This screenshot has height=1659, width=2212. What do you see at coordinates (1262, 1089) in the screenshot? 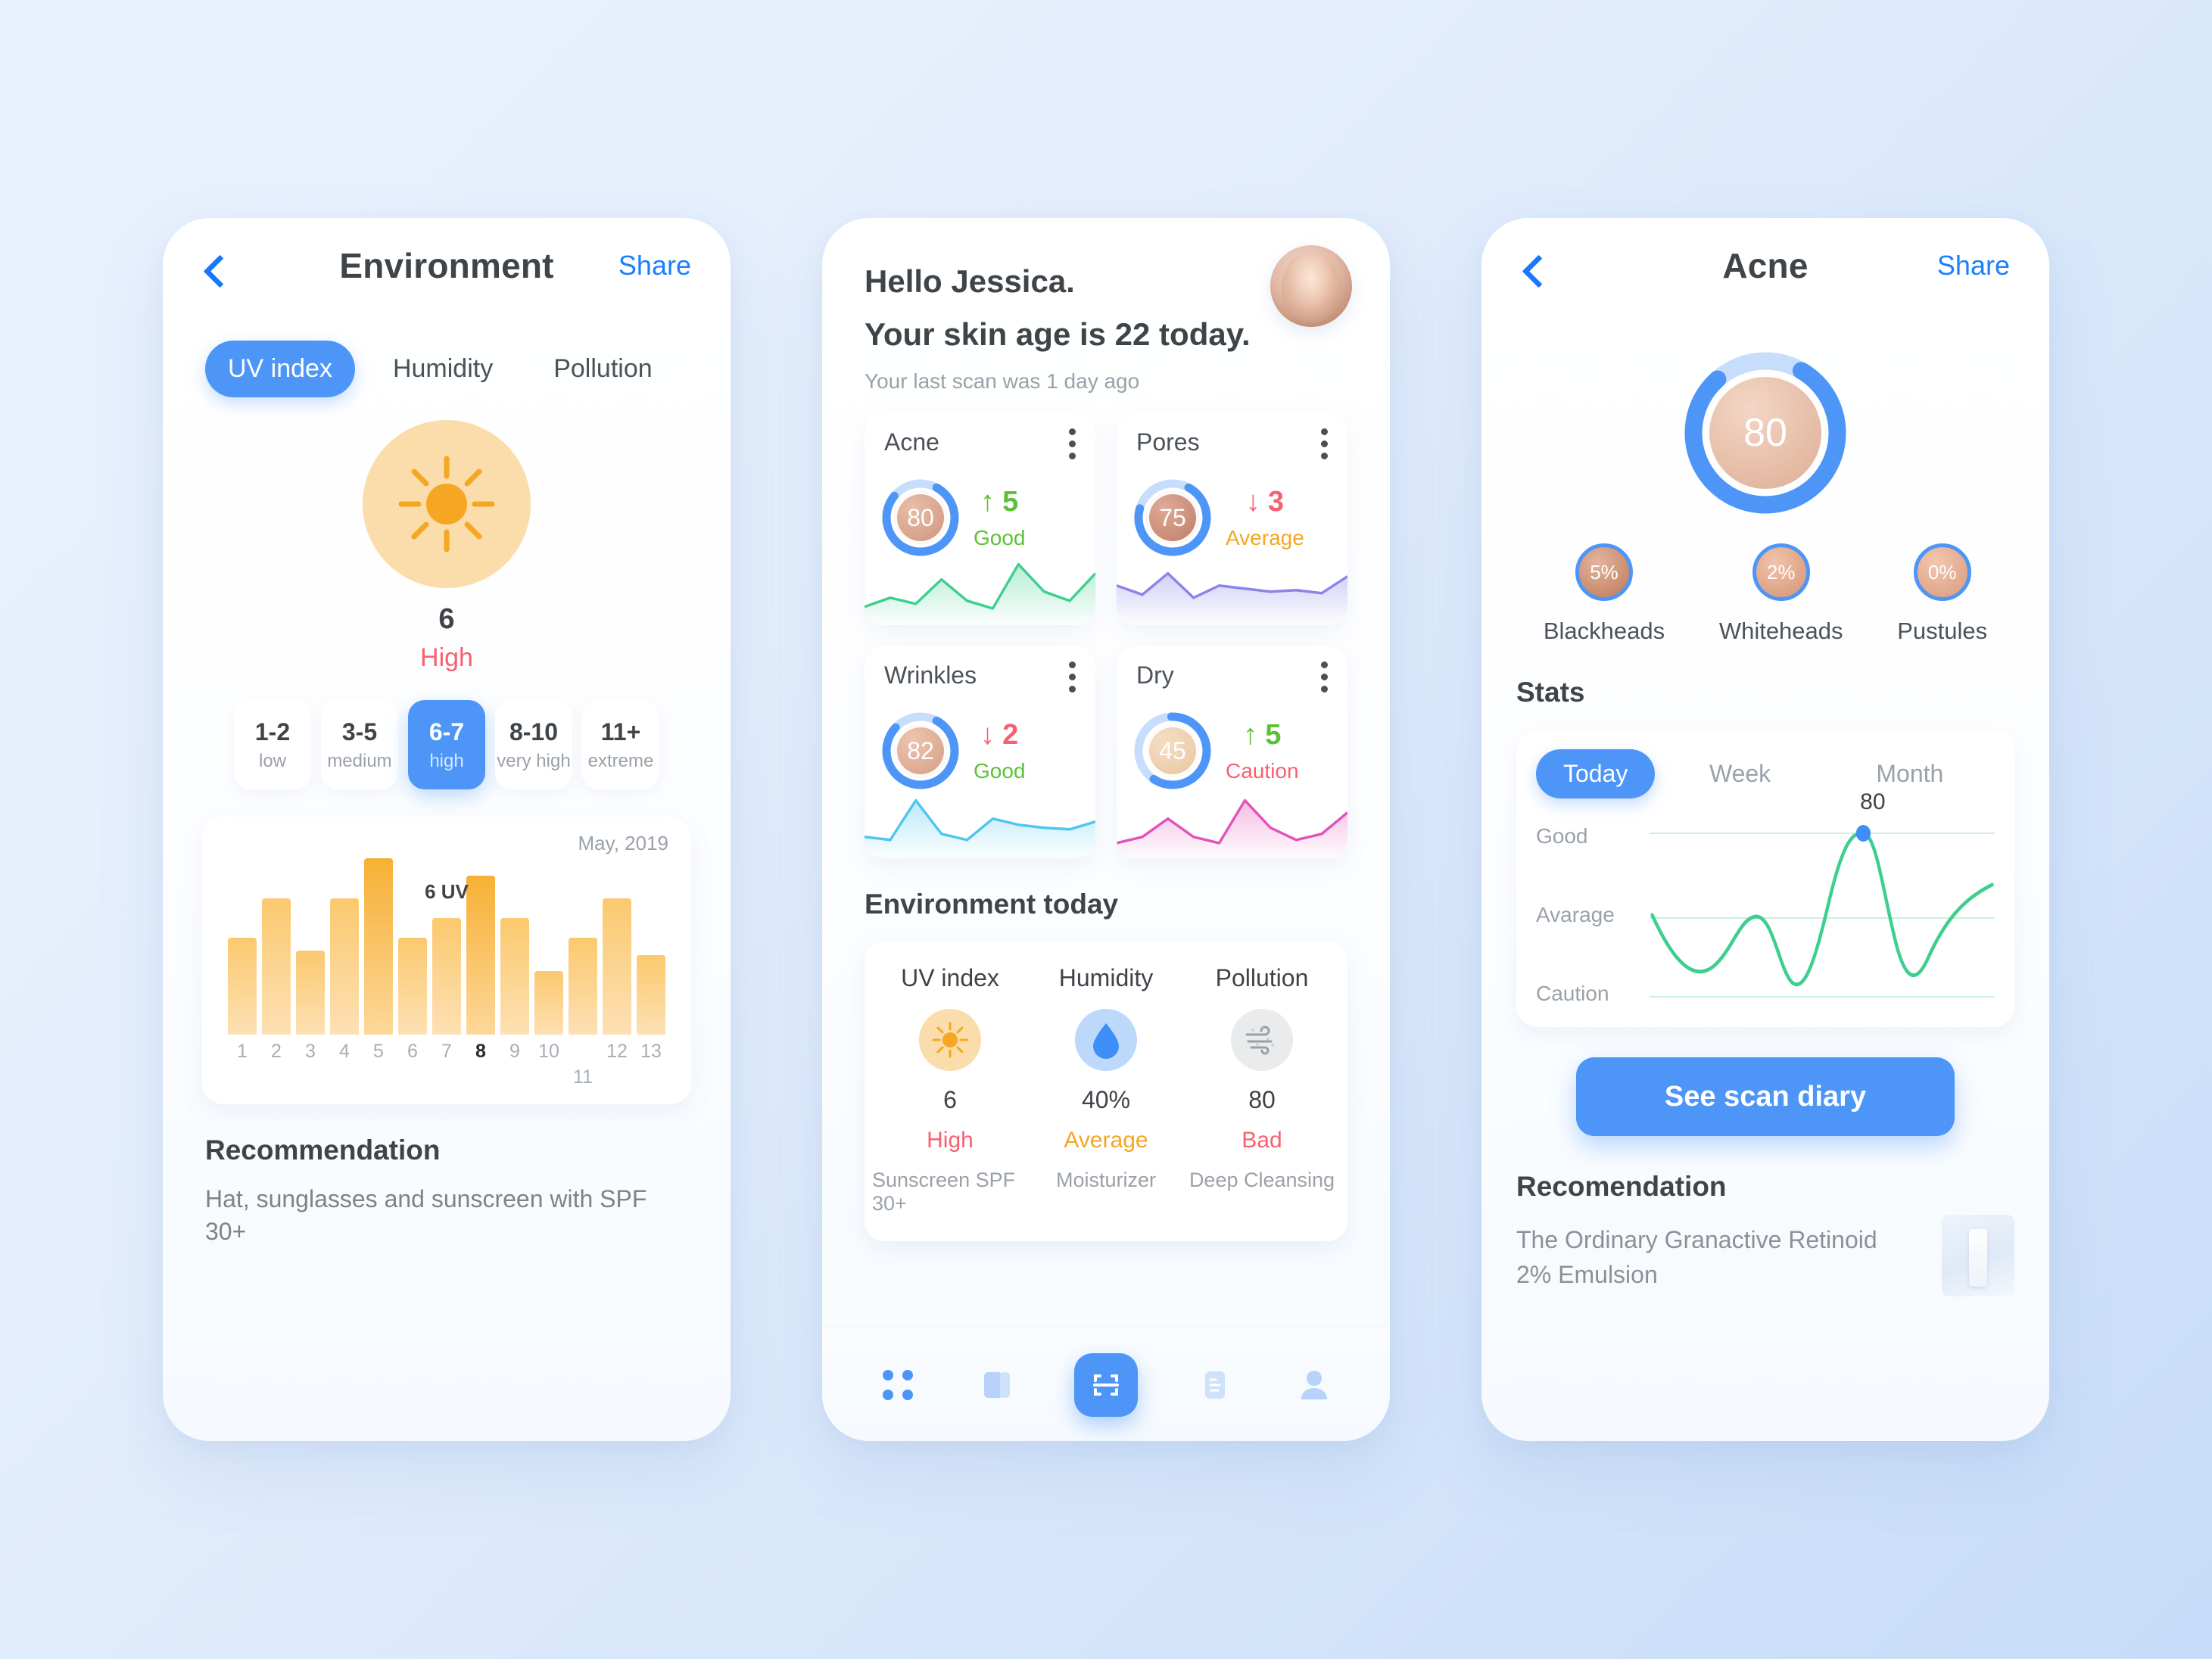
I see `env-column-pollution: Pollution 80 Bad Deep Cleansing` at bounding box center [1262, 1089].